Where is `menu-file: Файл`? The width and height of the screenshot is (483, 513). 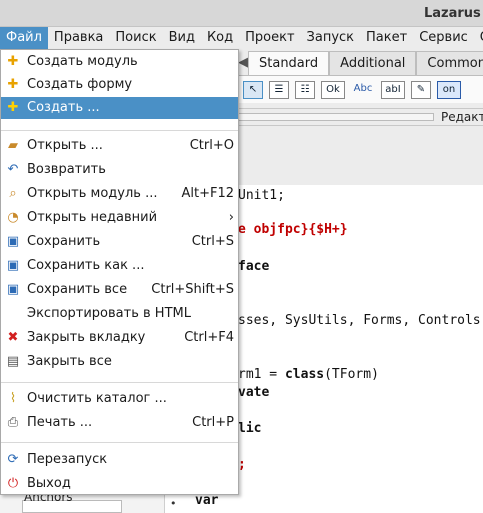
menu-file: Файл is located at coordinates (24, 38).